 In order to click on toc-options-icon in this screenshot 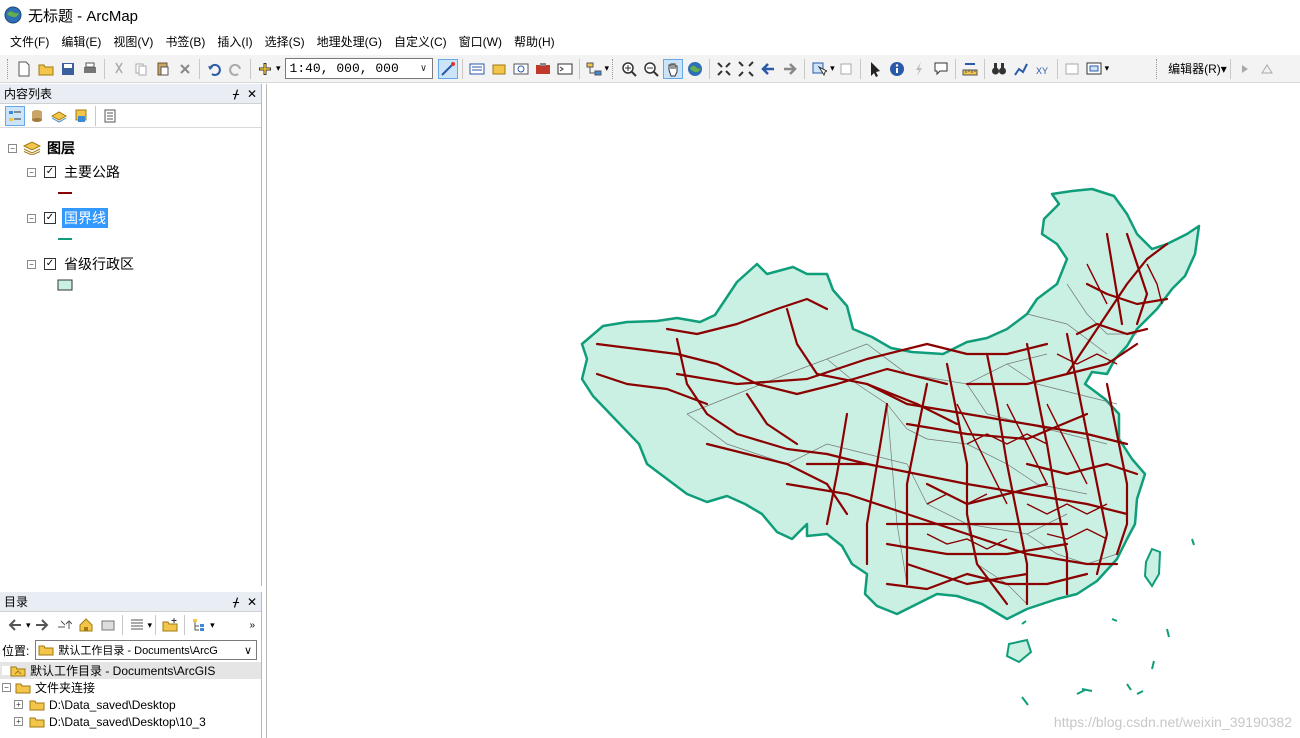, I will do `click(110, 116)`.